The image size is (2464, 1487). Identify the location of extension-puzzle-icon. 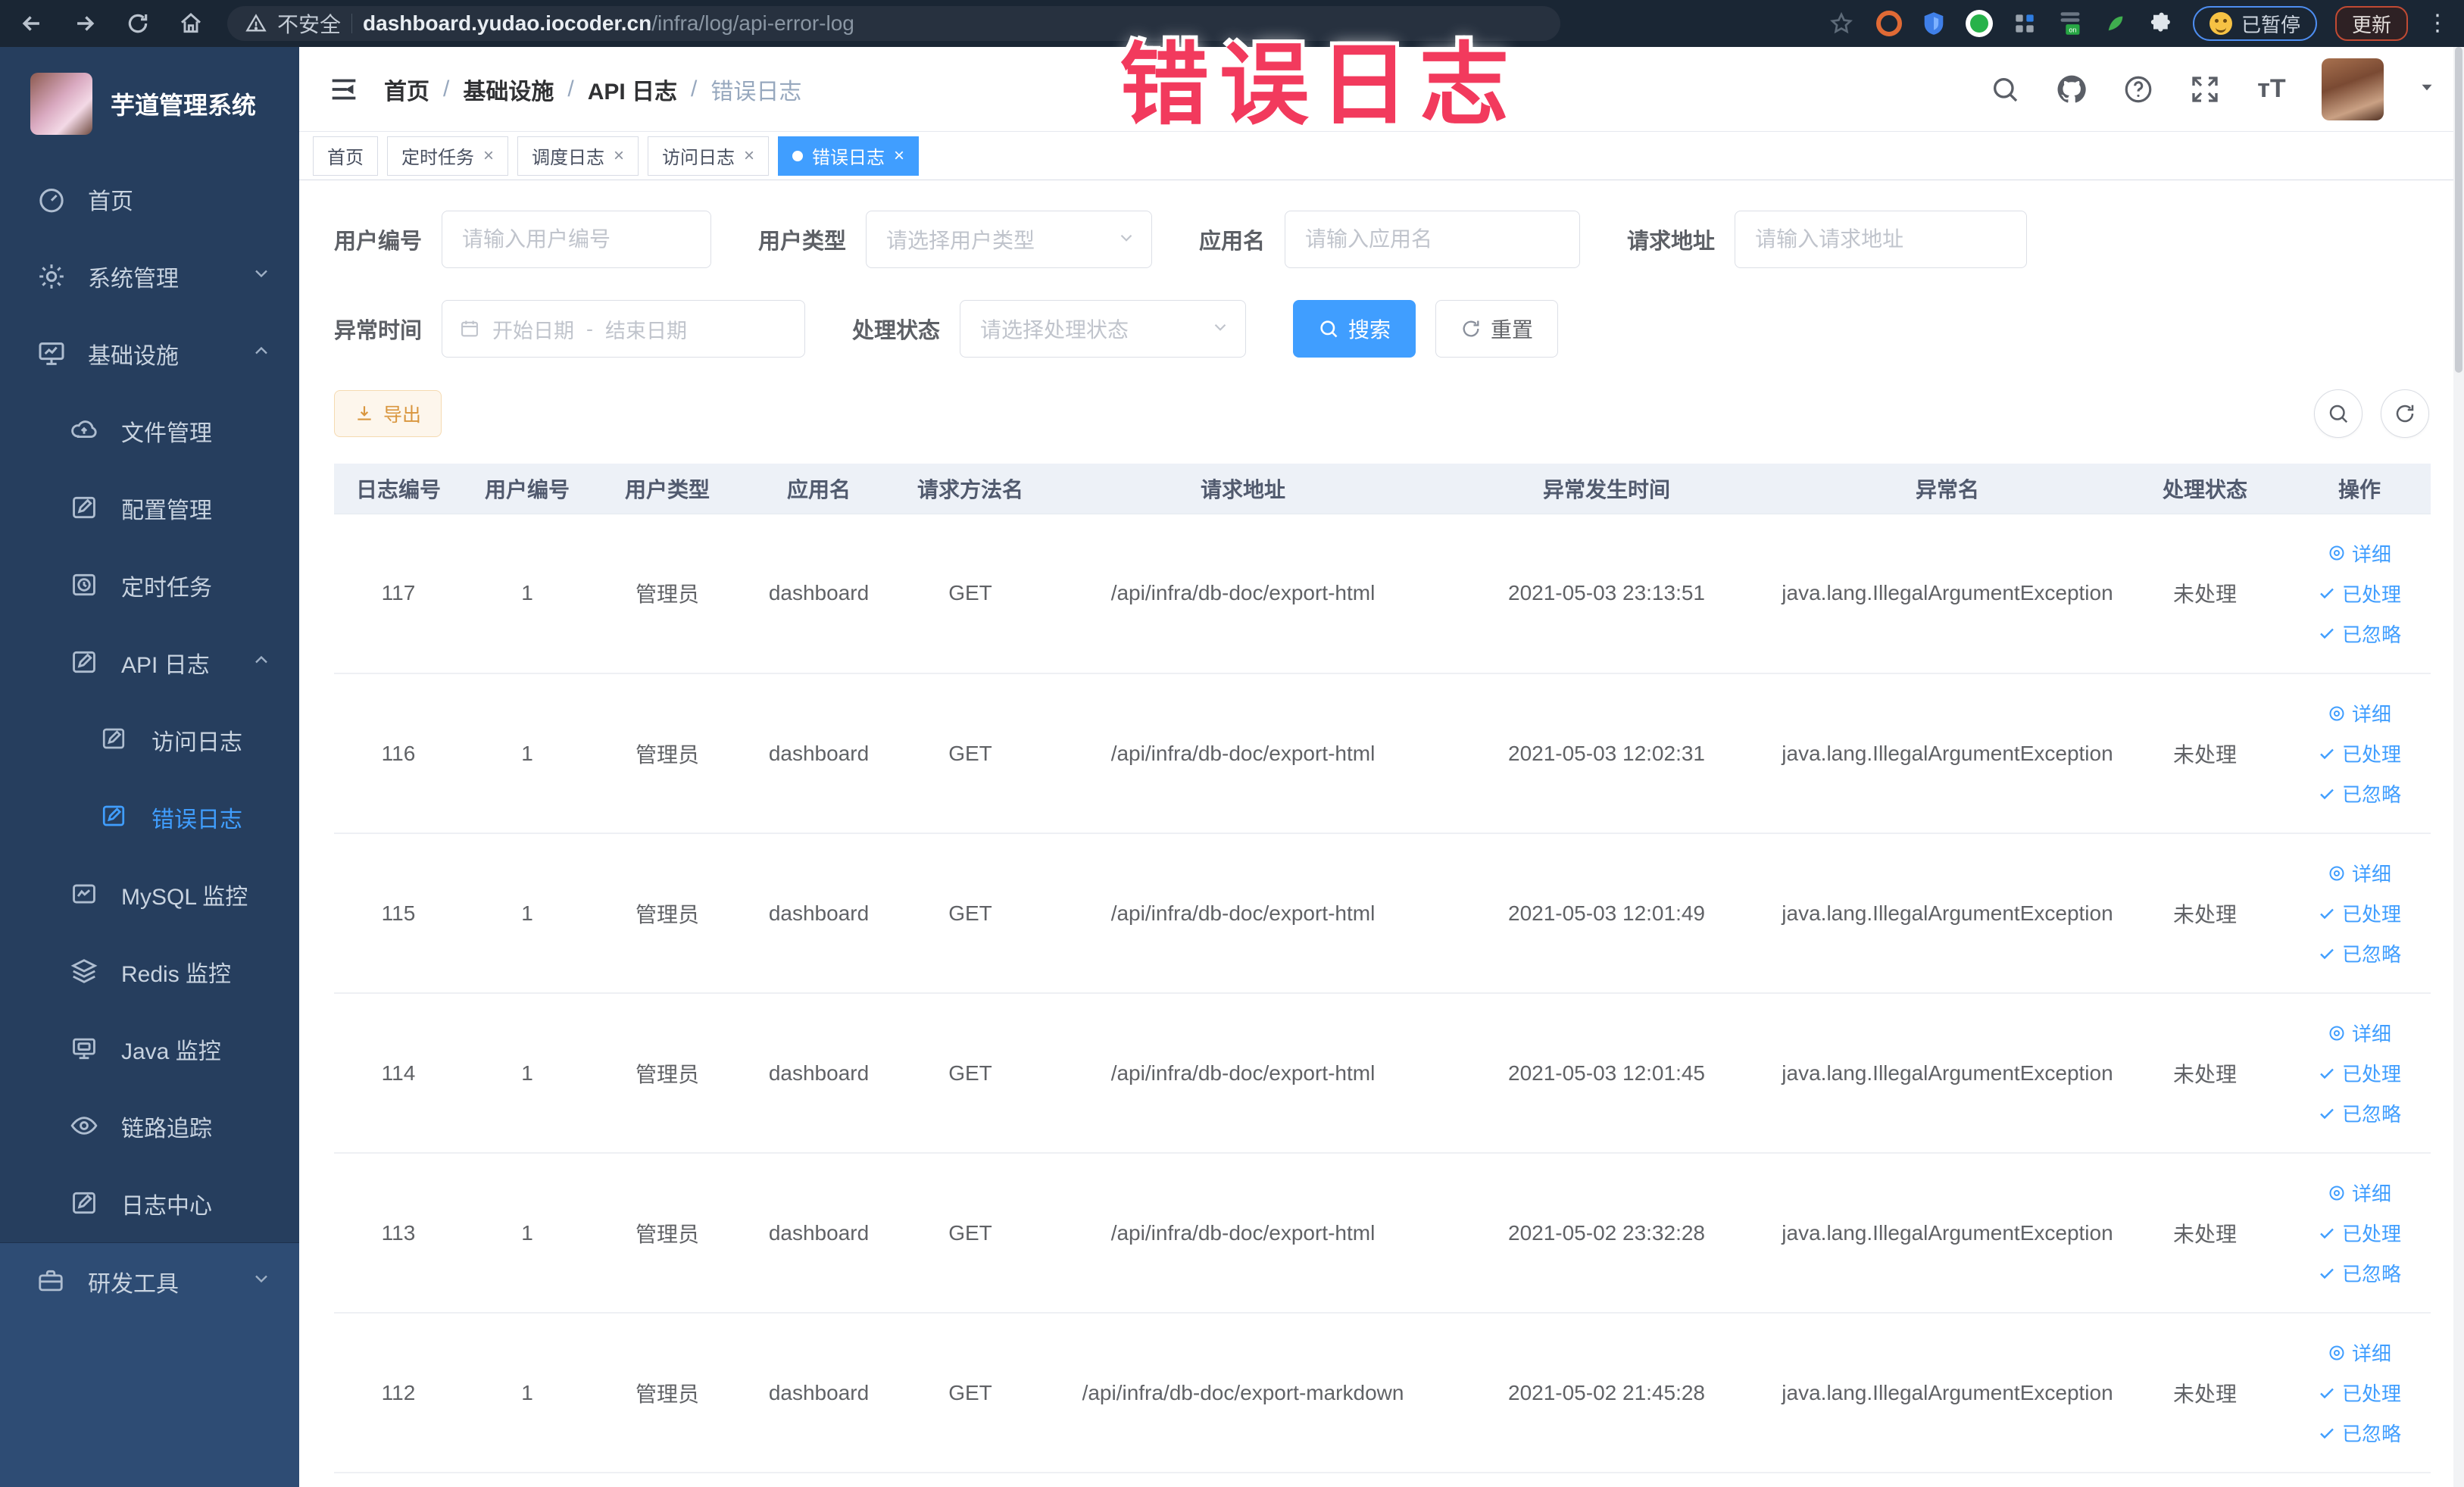
(2161, 23).